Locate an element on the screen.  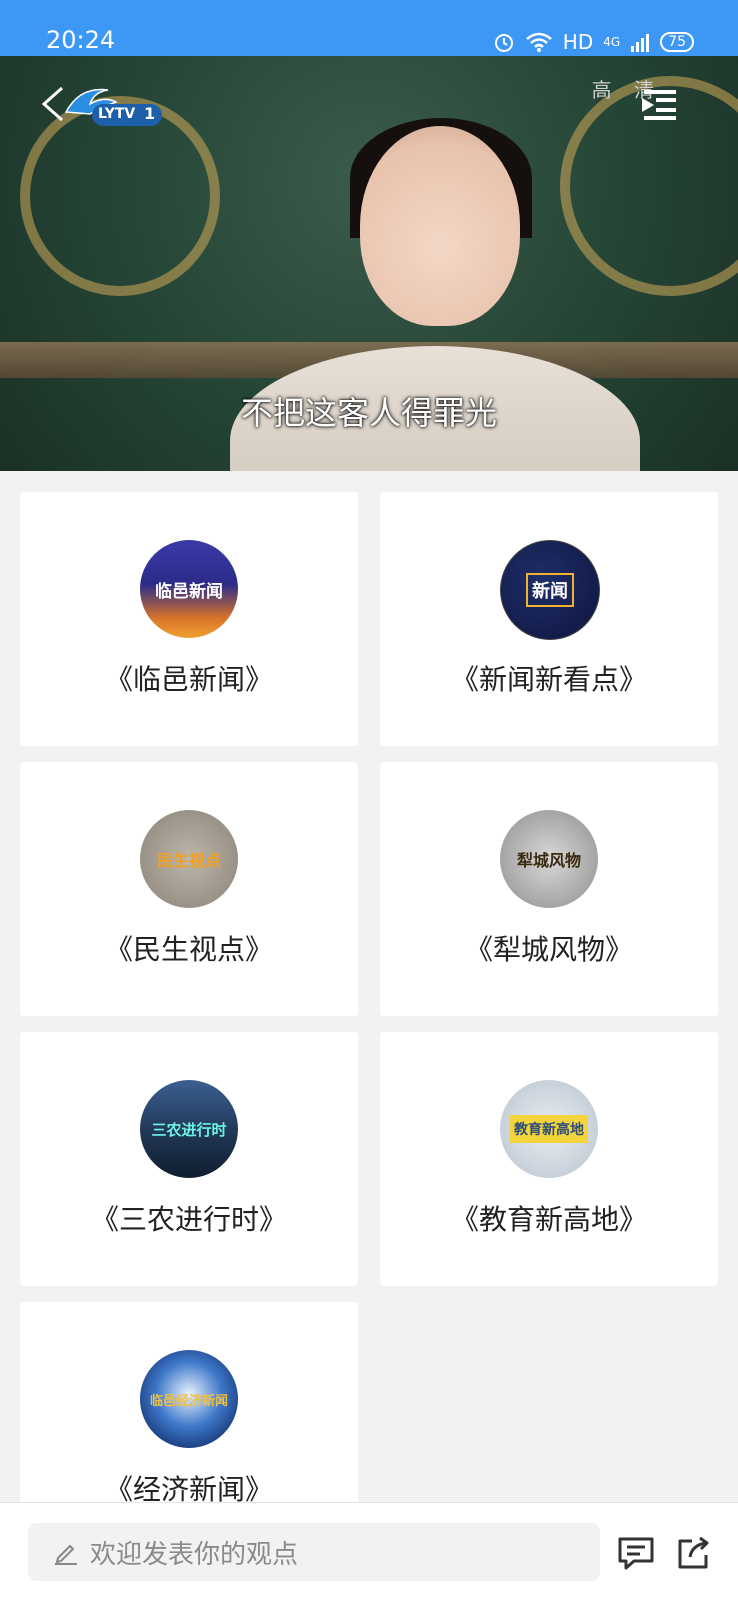
program-card: 新闻 《新闻新看点》 is located at coordinates (549, 619).